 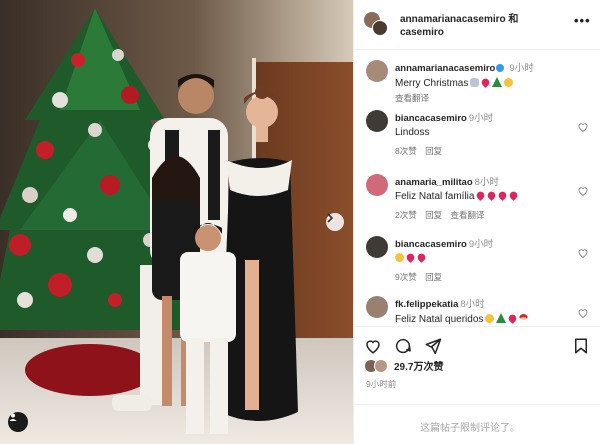 What do you see at coordinates (582, 20) in the screenshot?
I see `more-options-button: •••` at bounding box center [582, 20].